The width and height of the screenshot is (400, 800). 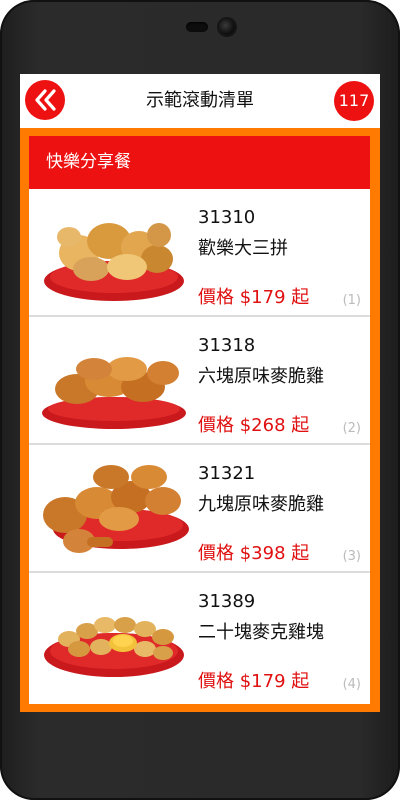 What do you see at coordinates (114, 393) in the screenshot?
I see `six-pieces-fried-chicken-image` at bounding box center [114, 393].